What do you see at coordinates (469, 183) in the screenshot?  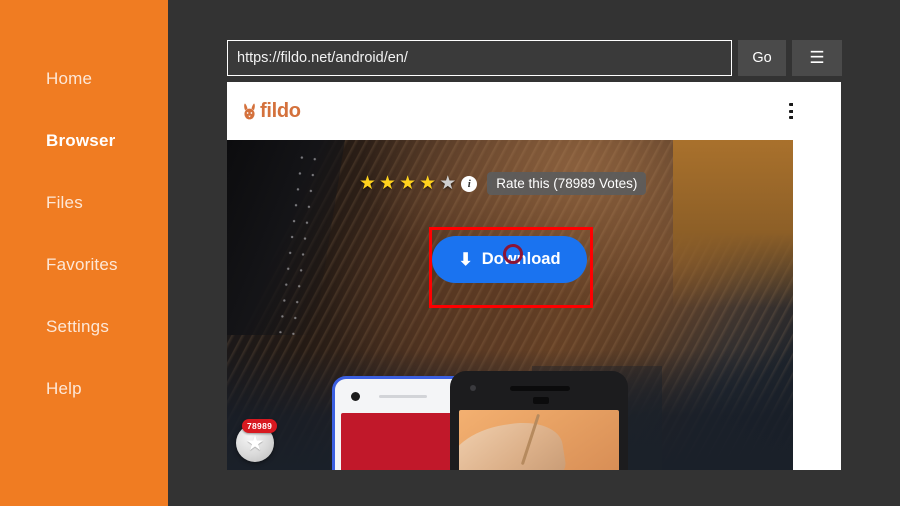 I see `info-icon: i` at bounding box center [469, 183].